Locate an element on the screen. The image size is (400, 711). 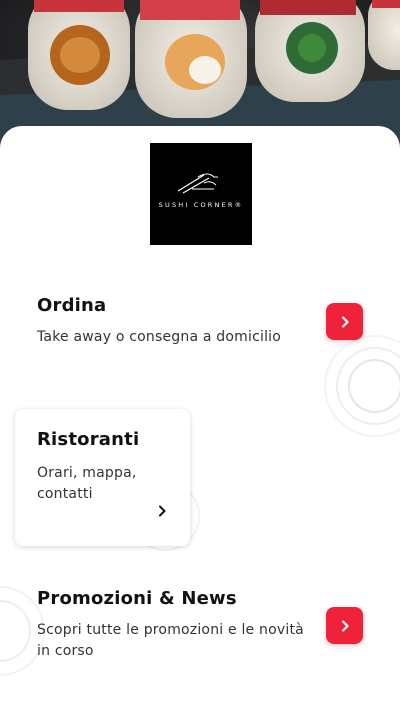
ordina-description: Take away o consegna a domicilio is located at coordinates (159, 337).